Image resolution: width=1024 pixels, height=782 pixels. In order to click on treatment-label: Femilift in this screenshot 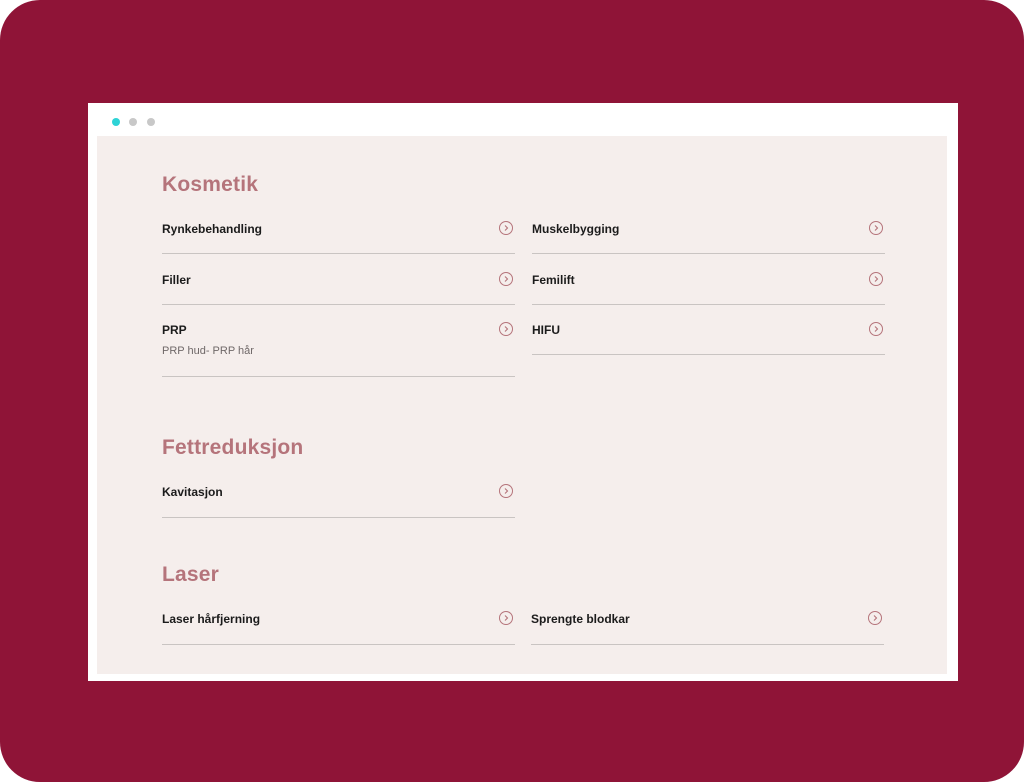, I will do `click(553, 280)`.